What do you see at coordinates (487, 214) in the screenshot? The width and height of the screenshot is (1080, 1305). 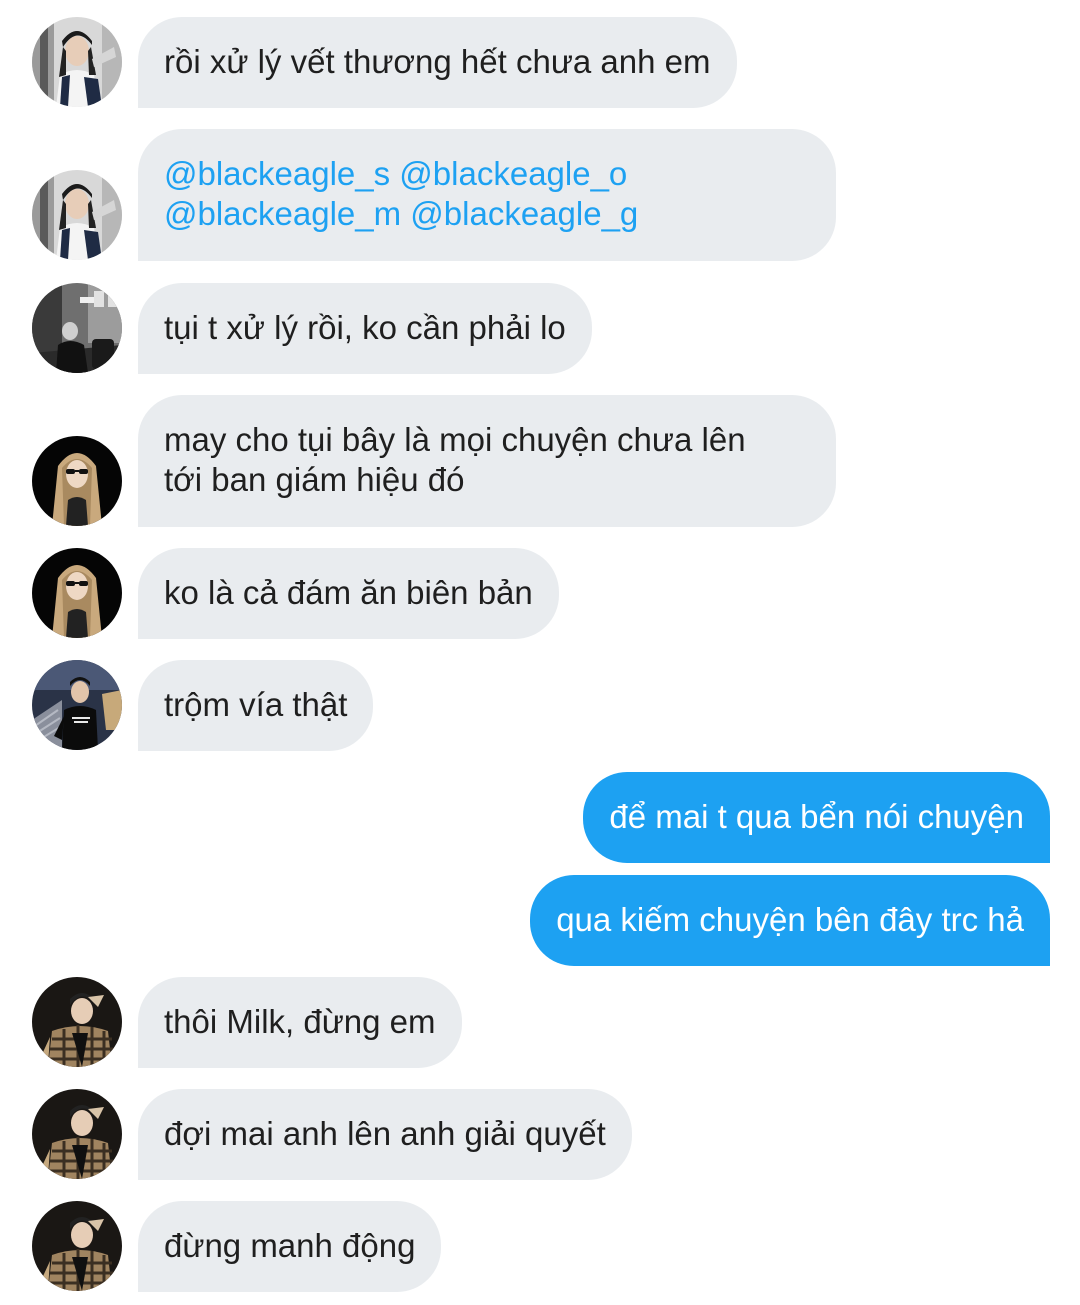 I see `mention-link: @blackeagle_m @blackeagle_g` at bounding box center [487, 214].